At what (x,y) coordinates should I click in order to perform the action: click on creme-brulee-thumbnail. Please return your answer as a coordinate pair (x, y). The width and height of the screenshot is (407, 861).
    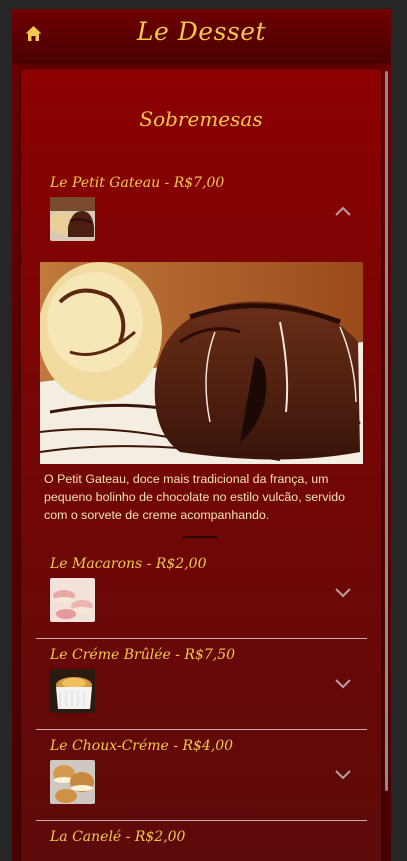
    Looking at the image, I should click on (72, 691).